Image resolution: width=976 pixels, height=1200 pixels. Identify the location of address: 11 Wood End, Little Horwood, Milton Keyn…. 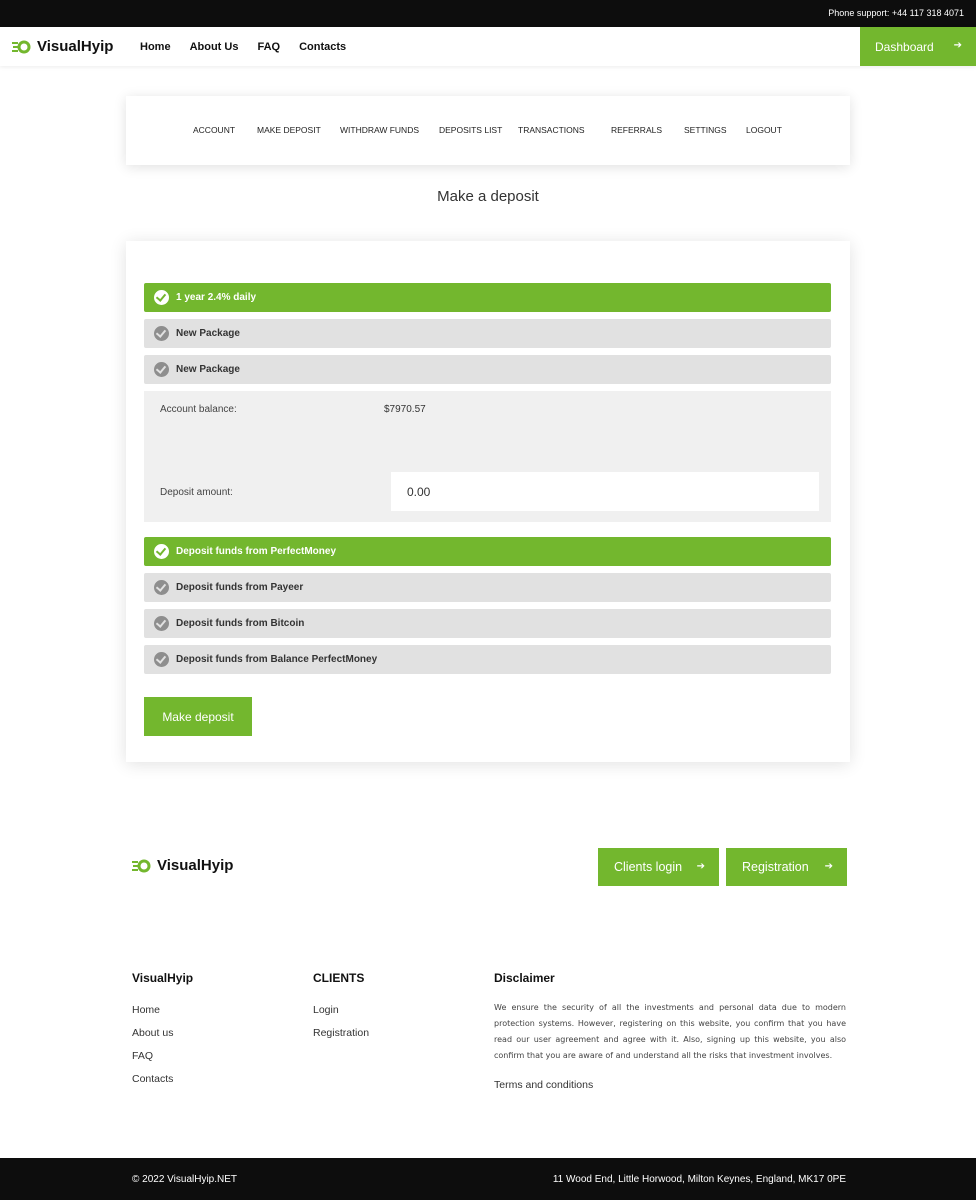
(699, 1179).